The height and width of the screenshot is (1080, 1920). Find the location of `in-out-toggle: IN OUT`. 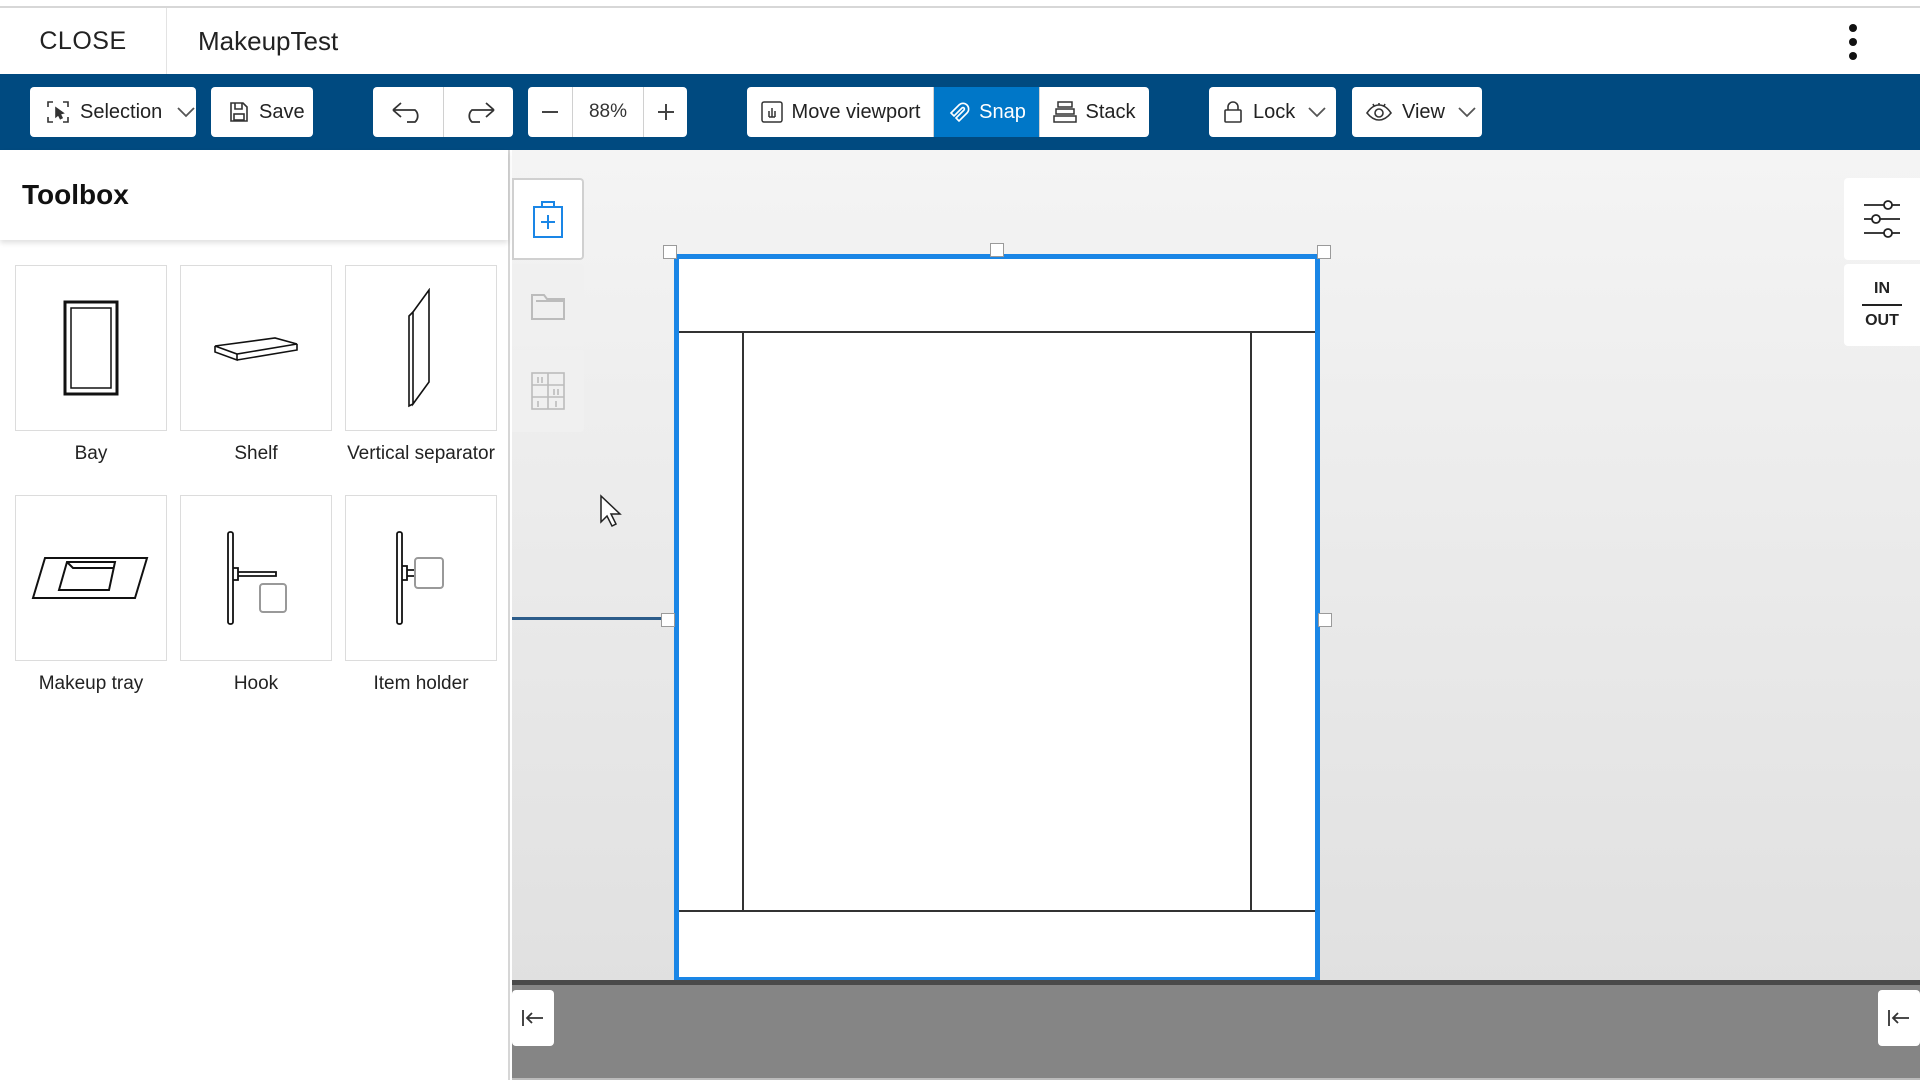

in-out-toggle: IN OUT is located at coordinates (1882, 305).